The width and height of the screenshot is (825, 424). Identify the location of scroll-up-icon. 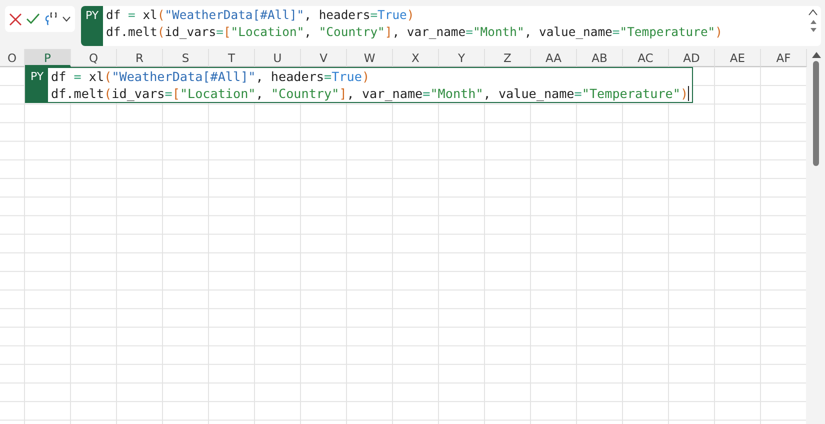
(816, 55).